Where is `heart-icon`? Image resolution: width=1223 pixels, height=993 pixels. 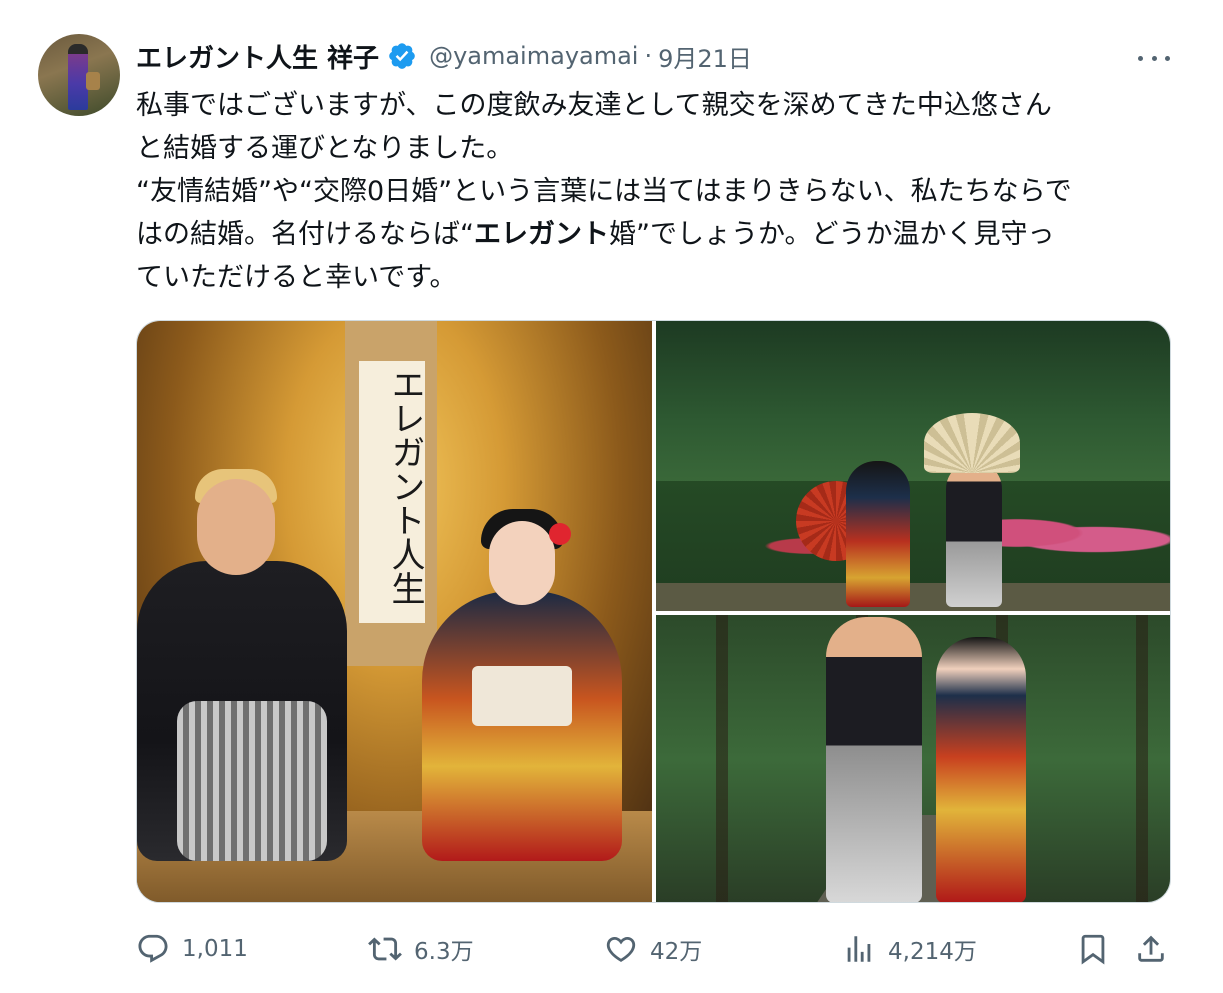 heart-icon is located at coordinates (621, 949).